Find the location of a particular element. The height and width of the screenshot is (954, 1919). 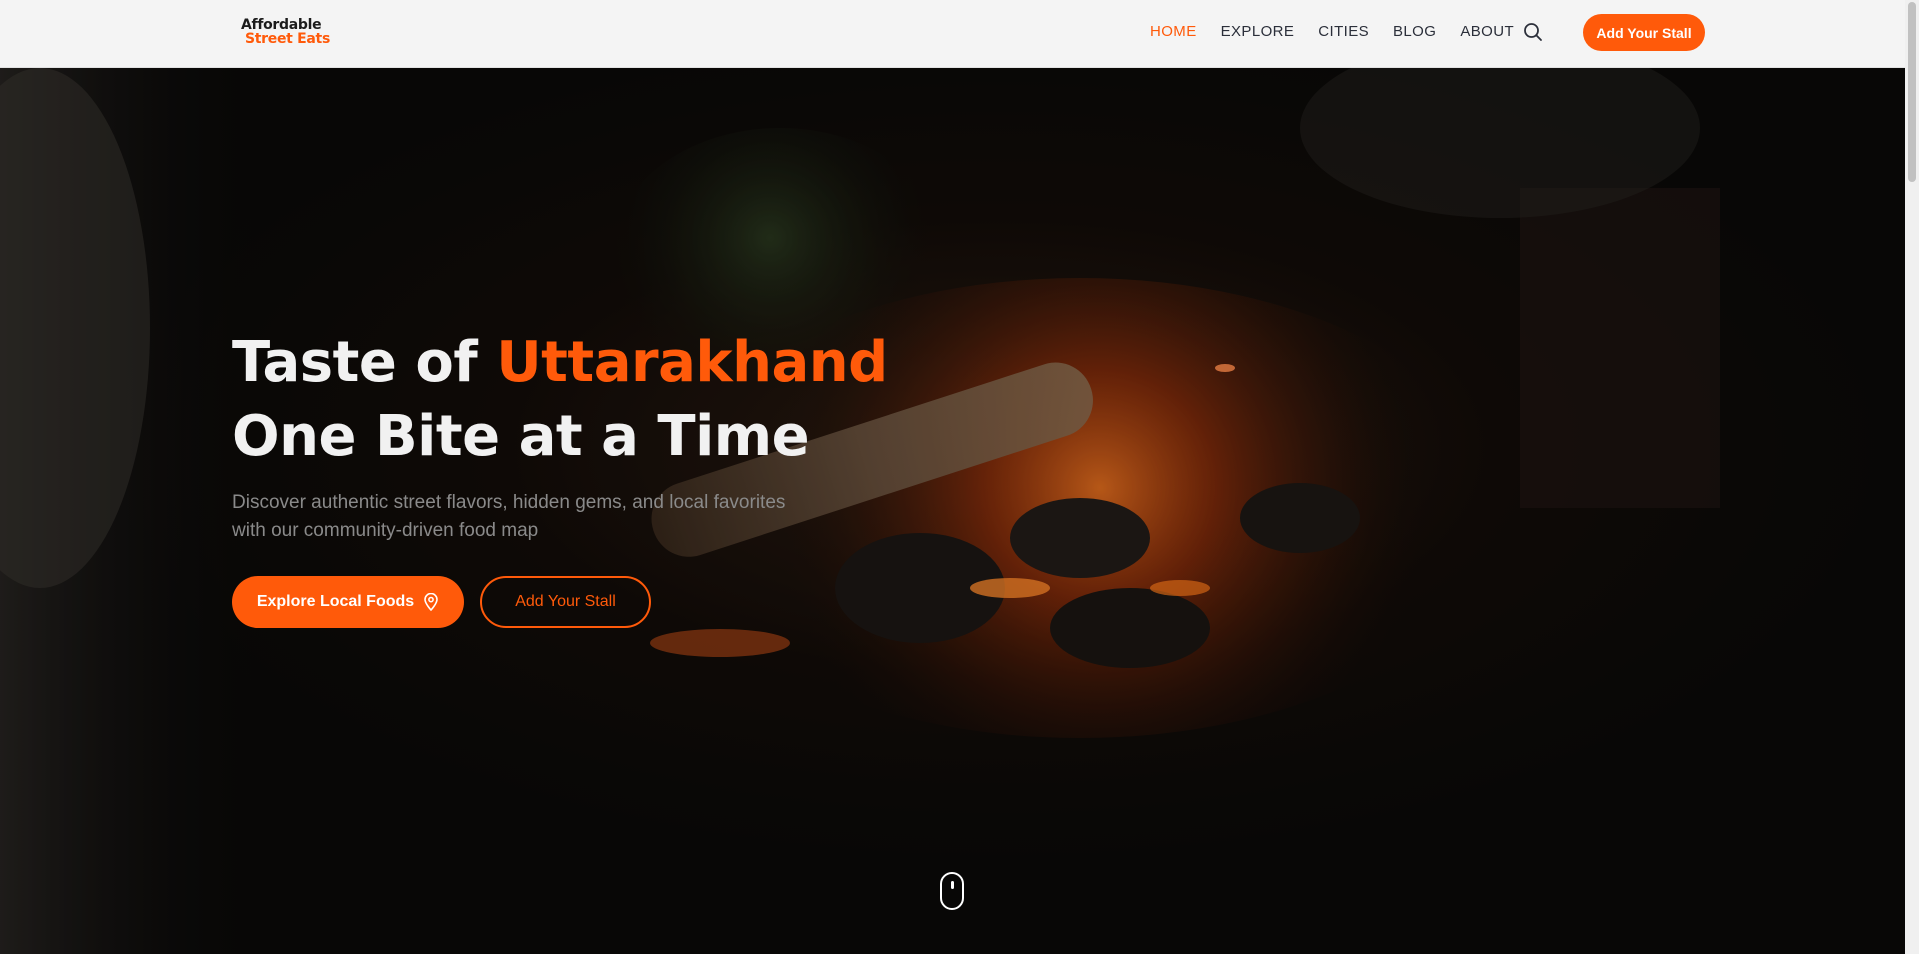

main-nav: HOME EXPLORE CITIES BLOG ABOUT is located at coordinates (1344, 31).